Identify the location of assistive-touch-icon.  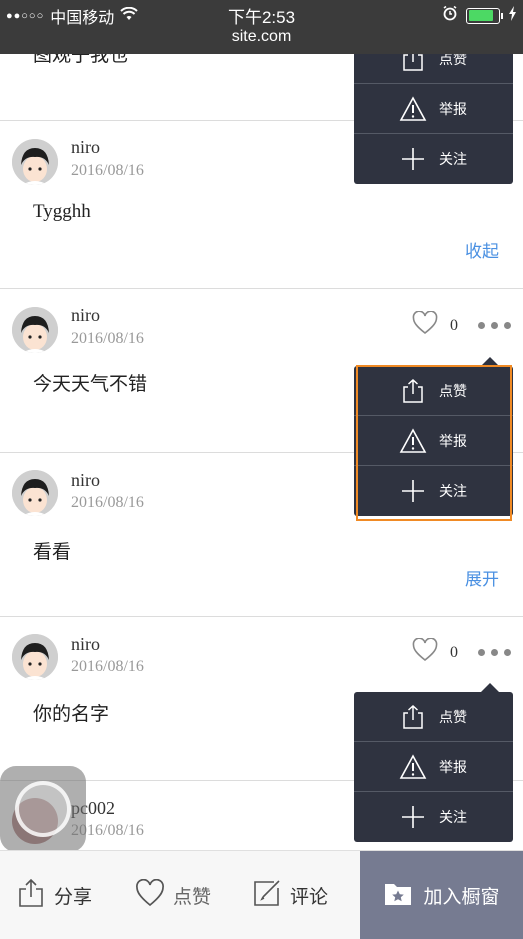
(43, 809).